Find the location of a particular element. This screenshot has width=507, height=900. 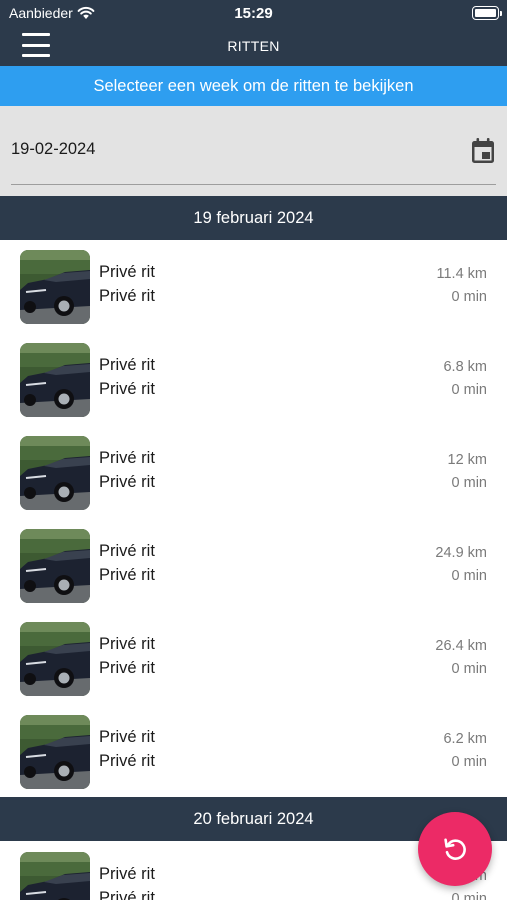

trip-distance: 24.9 km is located at coordinates (461, 553).